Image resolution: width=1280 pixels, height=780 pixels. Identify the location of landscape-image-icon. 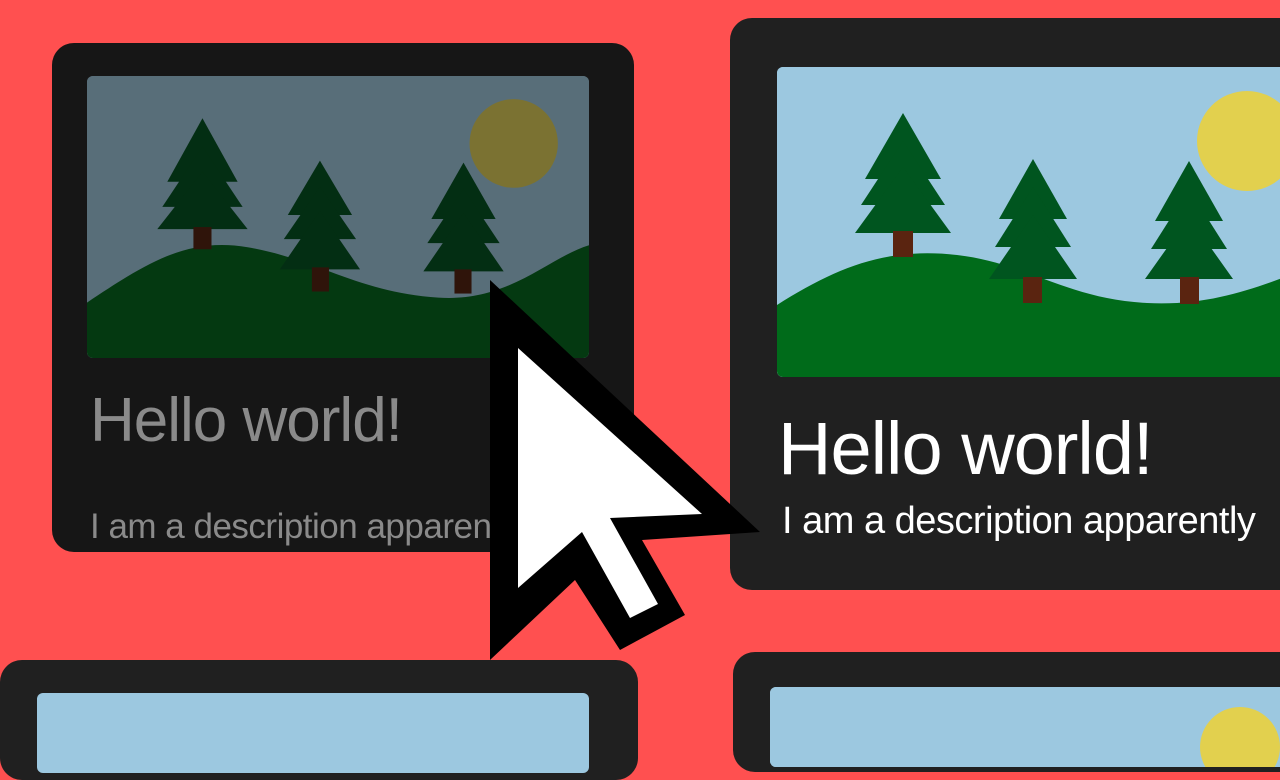
(1025, 727).